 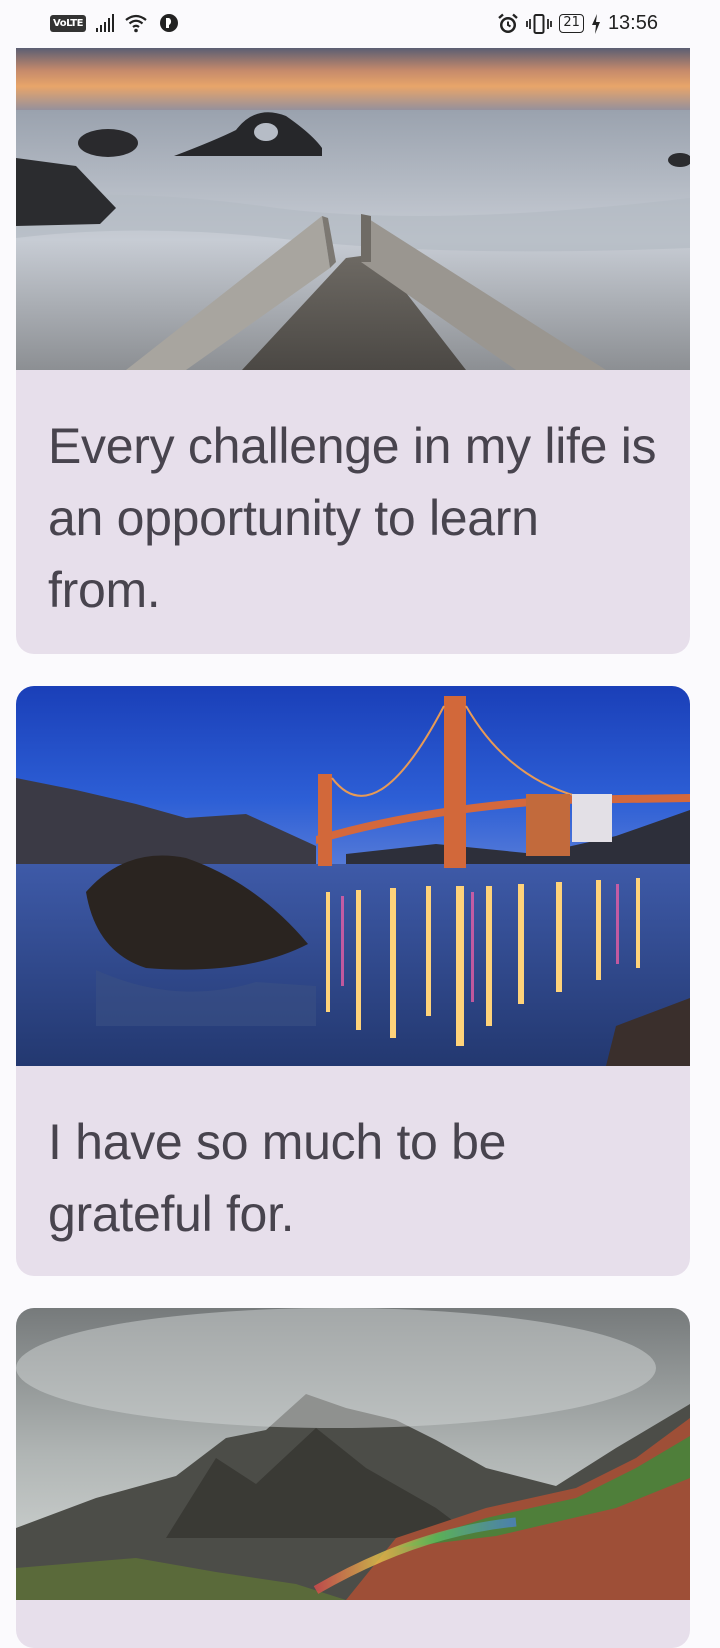 What do you see at coordinates (539, 23) in the screenshot?
I see `vibrate-icon` at bounding box center [539, 23].